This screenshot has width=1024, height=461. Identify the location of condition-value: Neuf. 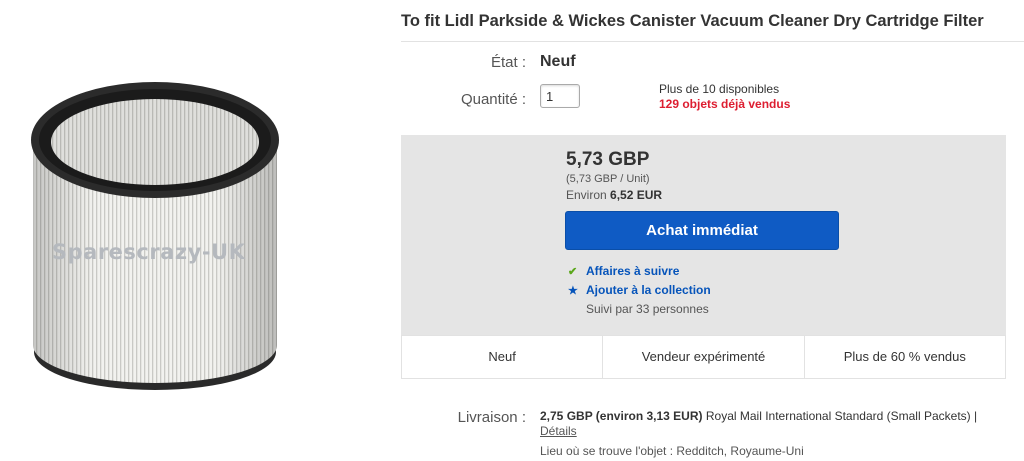
(558, 61).